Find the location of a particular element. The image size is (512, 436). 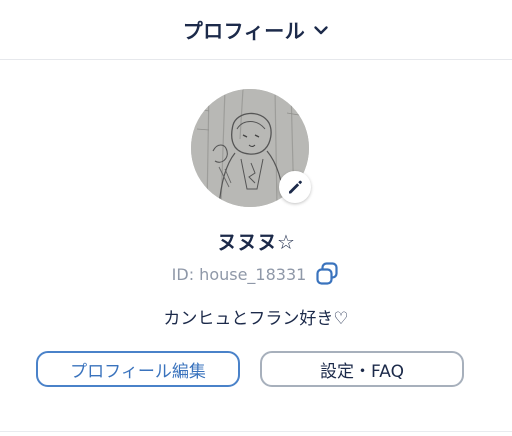

avatar-container is located at coordinates (251, 148).